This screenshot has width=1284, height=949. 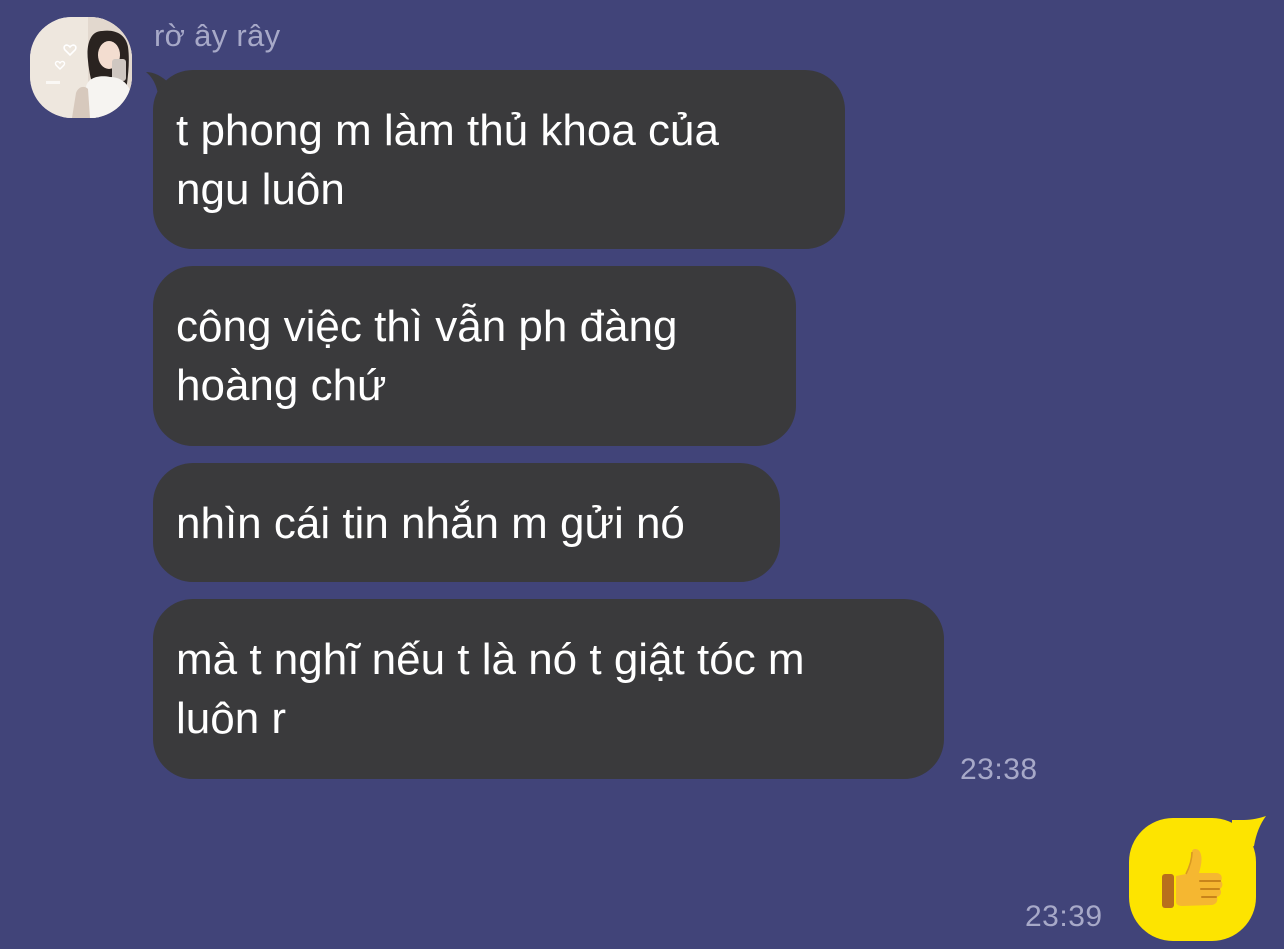 I want to click on incoming-message-bubble: công việc thì vẫn ph đàng hoàng chứ, so click(x=474, y=356).